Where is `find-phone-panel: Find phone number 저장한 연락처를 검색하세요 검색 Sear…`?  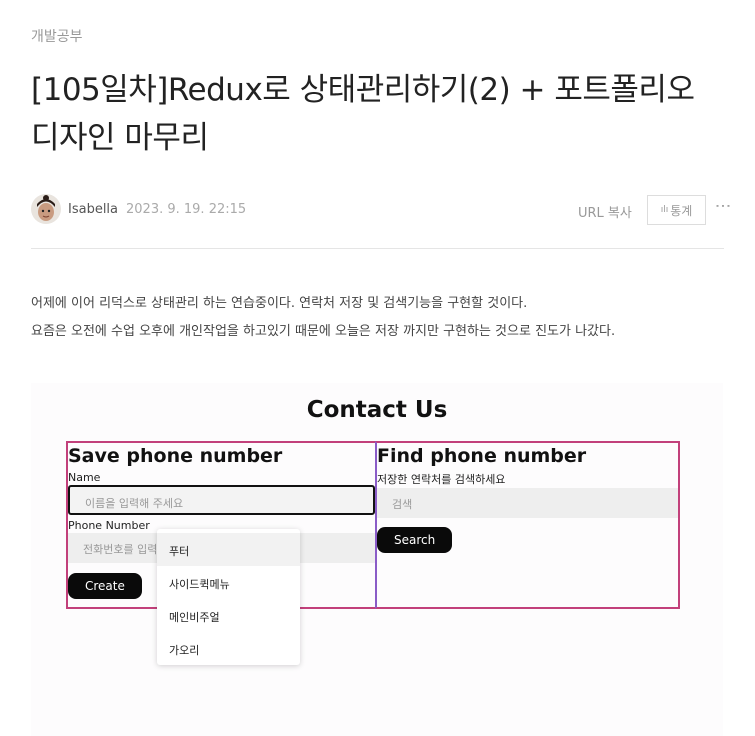
find-phone-panel: Find phone number 저장한 연락처를 검색하세요 검색 Sear… is located at coordinates (527, 525).